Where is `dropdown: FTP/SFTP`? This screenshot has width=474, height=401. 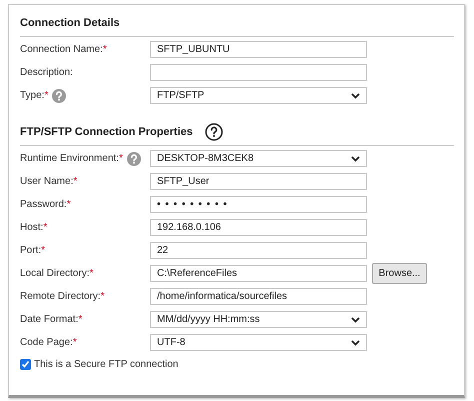
dropdown: FTP/SFTP is located at coordinates (258, 95).